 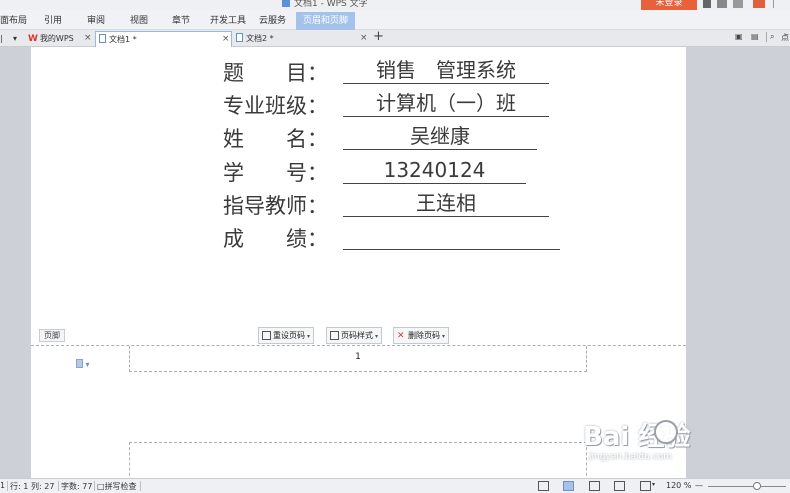 I want to click on zoom-slider-handle, so click(x=757, y=486).